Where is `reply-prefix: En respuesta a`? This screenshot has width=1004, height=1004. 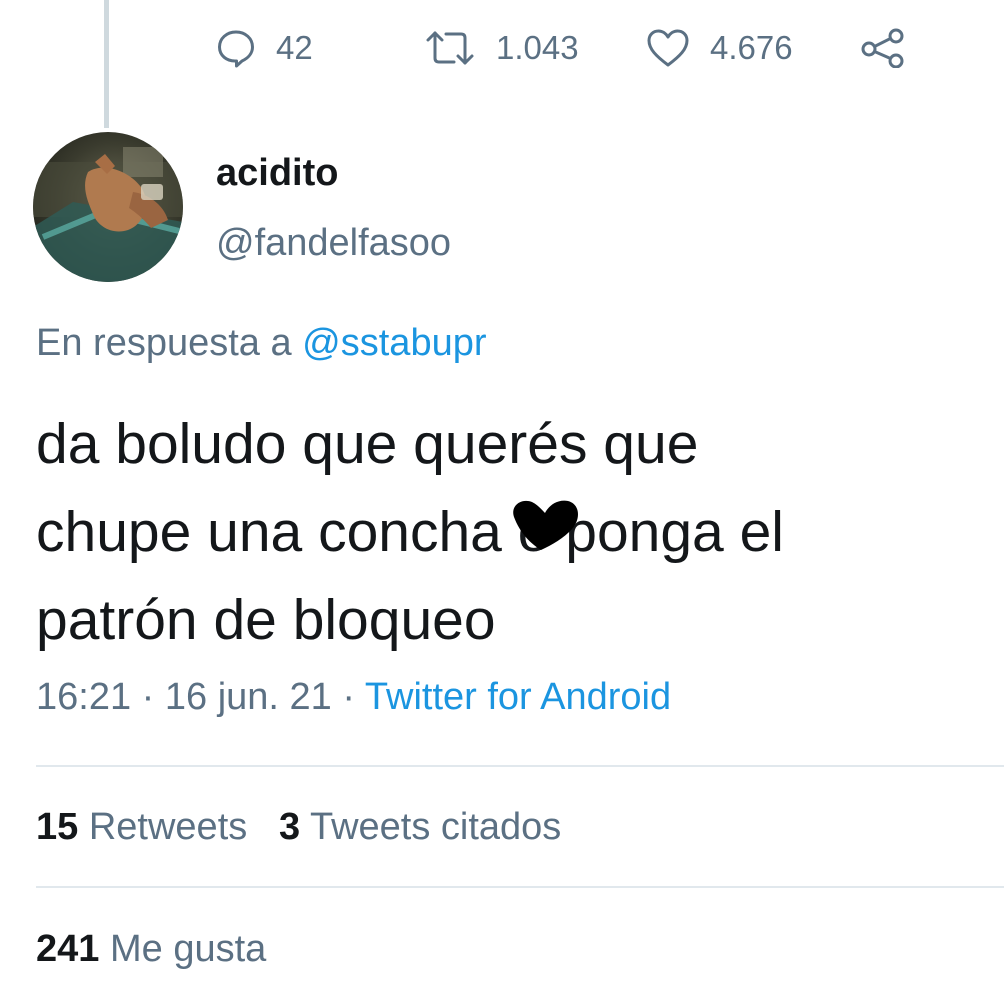 reply-prefix: En respuesta a is located at coordinates (164, 343).